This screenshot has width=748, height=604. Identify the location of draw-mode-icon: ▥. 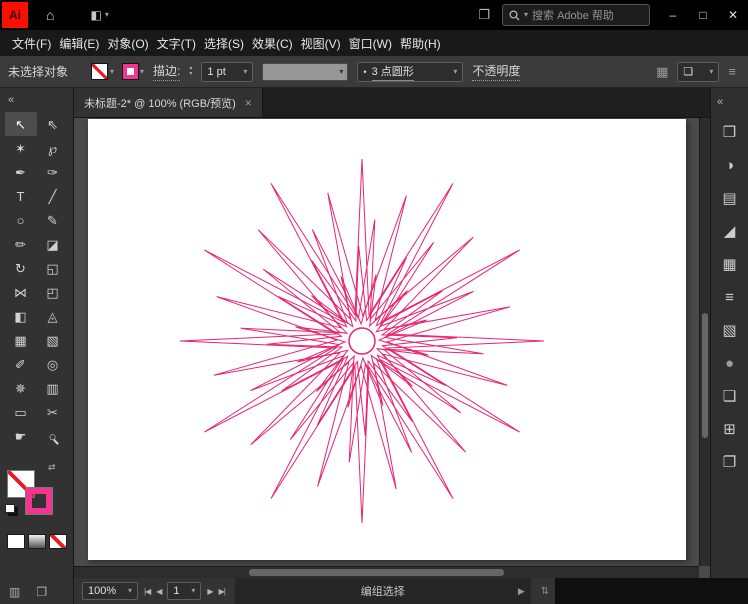
(14, 592).